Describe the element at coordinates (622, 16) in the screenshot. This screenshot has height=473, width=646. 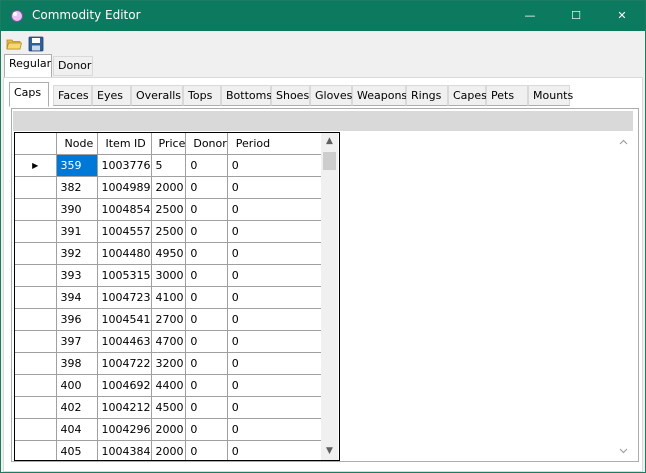
I see `close-button: ✕` at that location.